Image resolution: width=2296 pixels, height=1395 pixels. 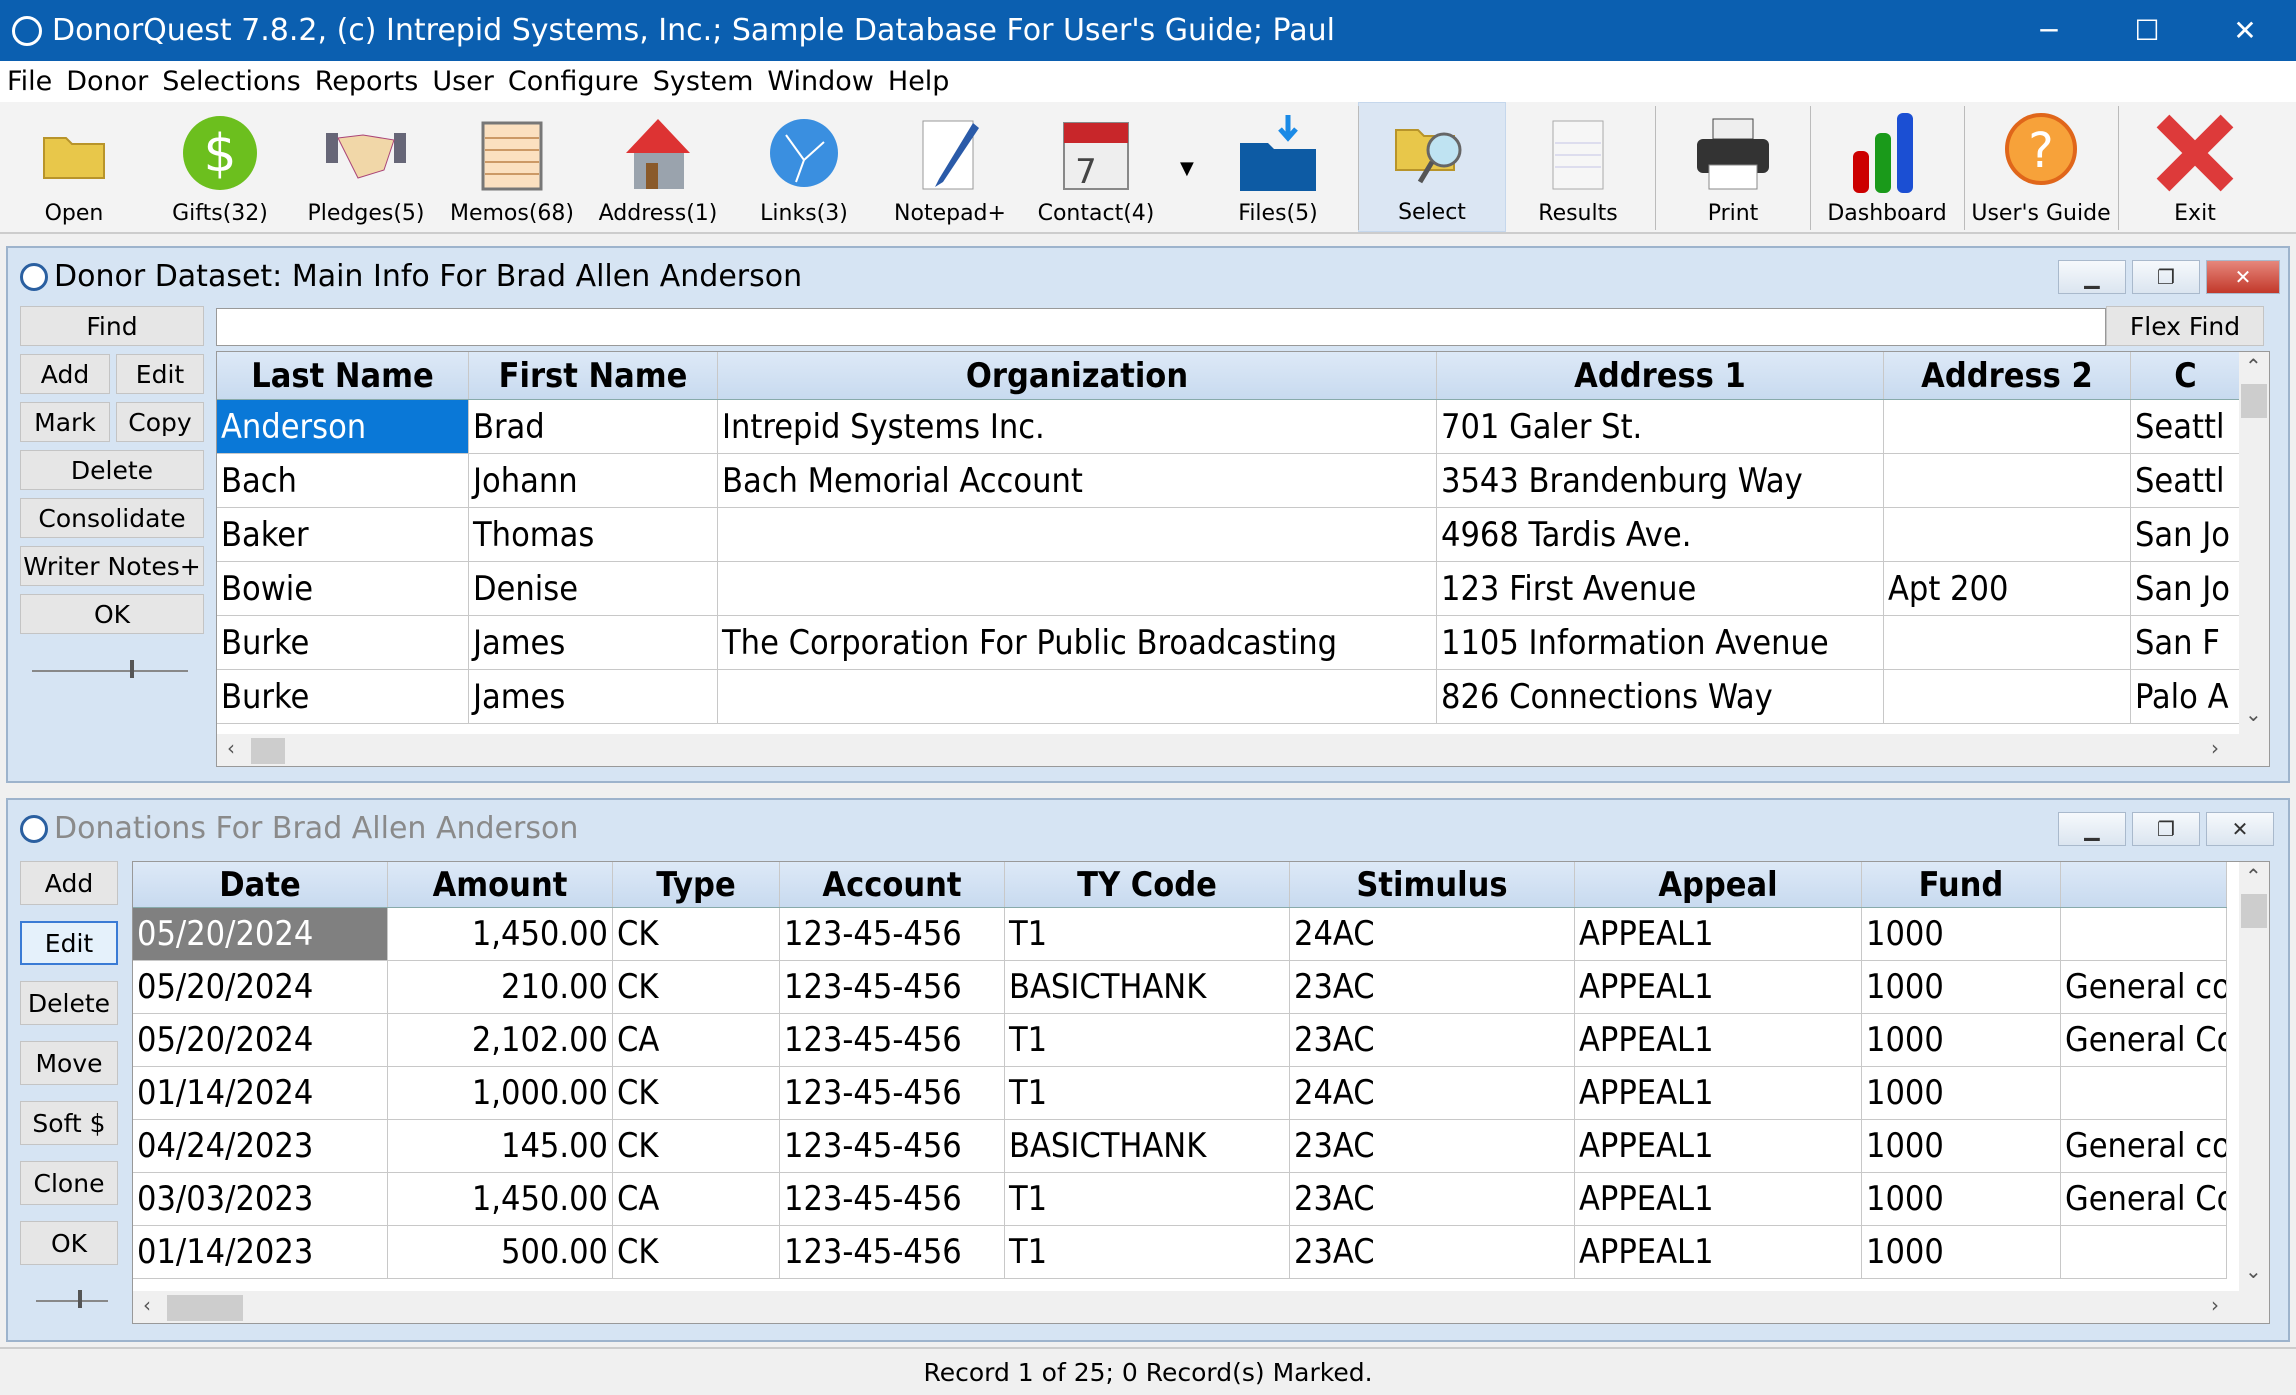 What do you see at coordinates (1077, 480) in the screenshot?
I see `table-cell: Bach Memorial Account` at bounding box center [1077, 480].